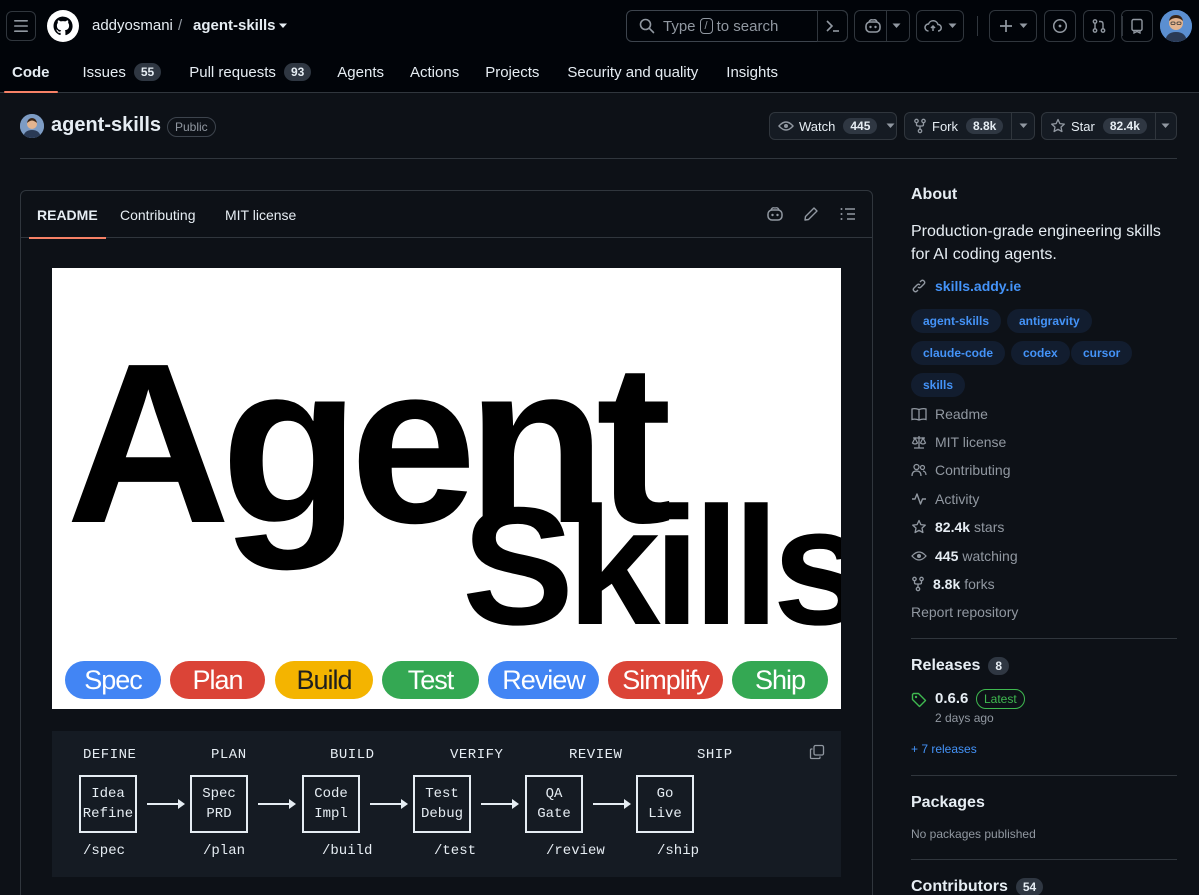 This screenshot has height=895, width=1199. Describe the element at coordinates (969, 126) in the screenshot. I see `fork-button: Fork 8.8k` at that location.